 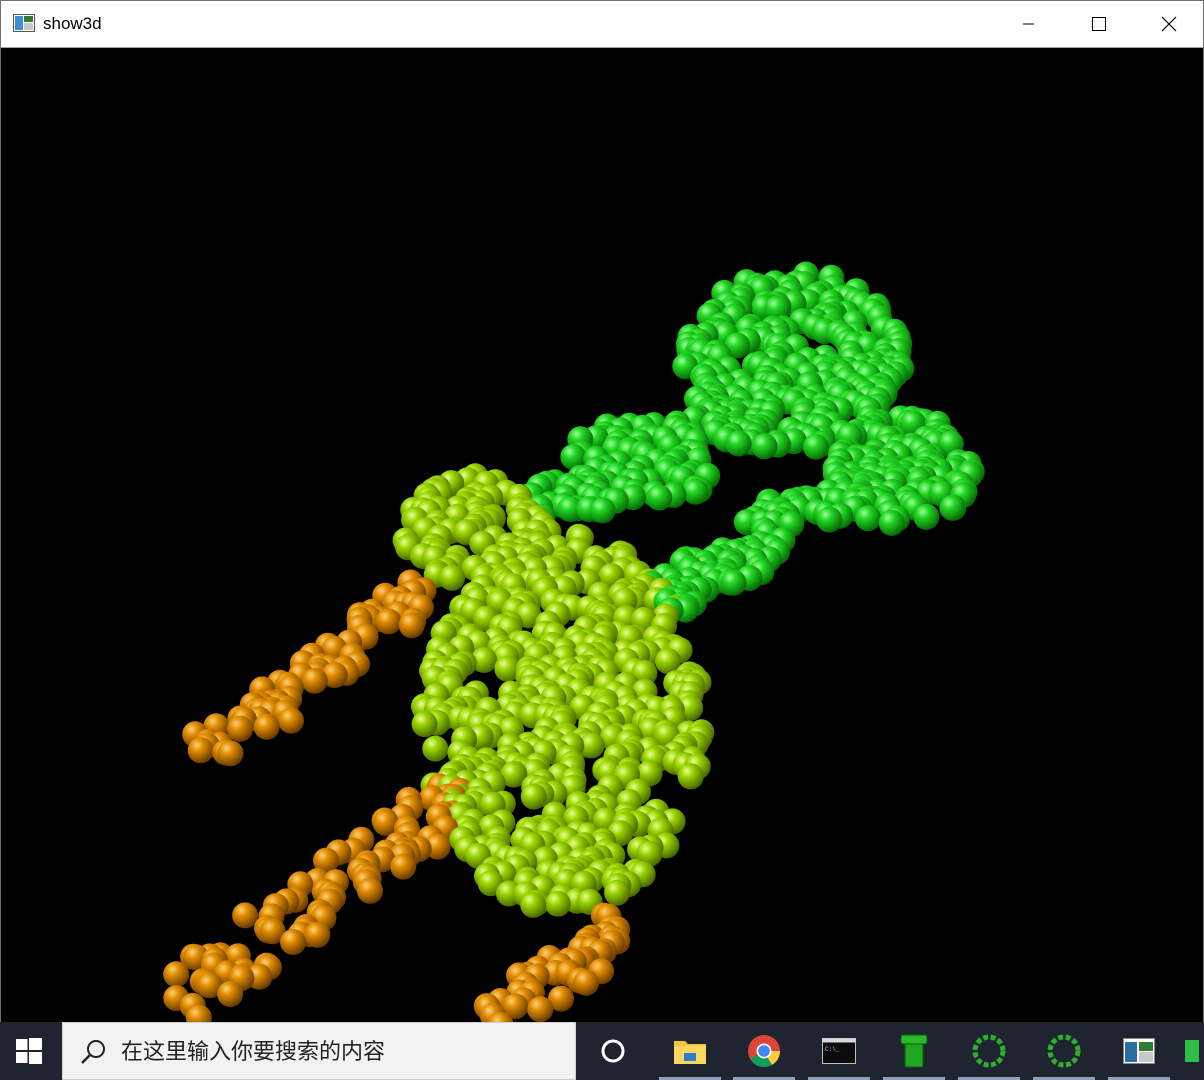 What do you see at coordinates (1192, 1051) in the screenshot?
I see `green-app-icon` at bounding box center [1192, 1051].